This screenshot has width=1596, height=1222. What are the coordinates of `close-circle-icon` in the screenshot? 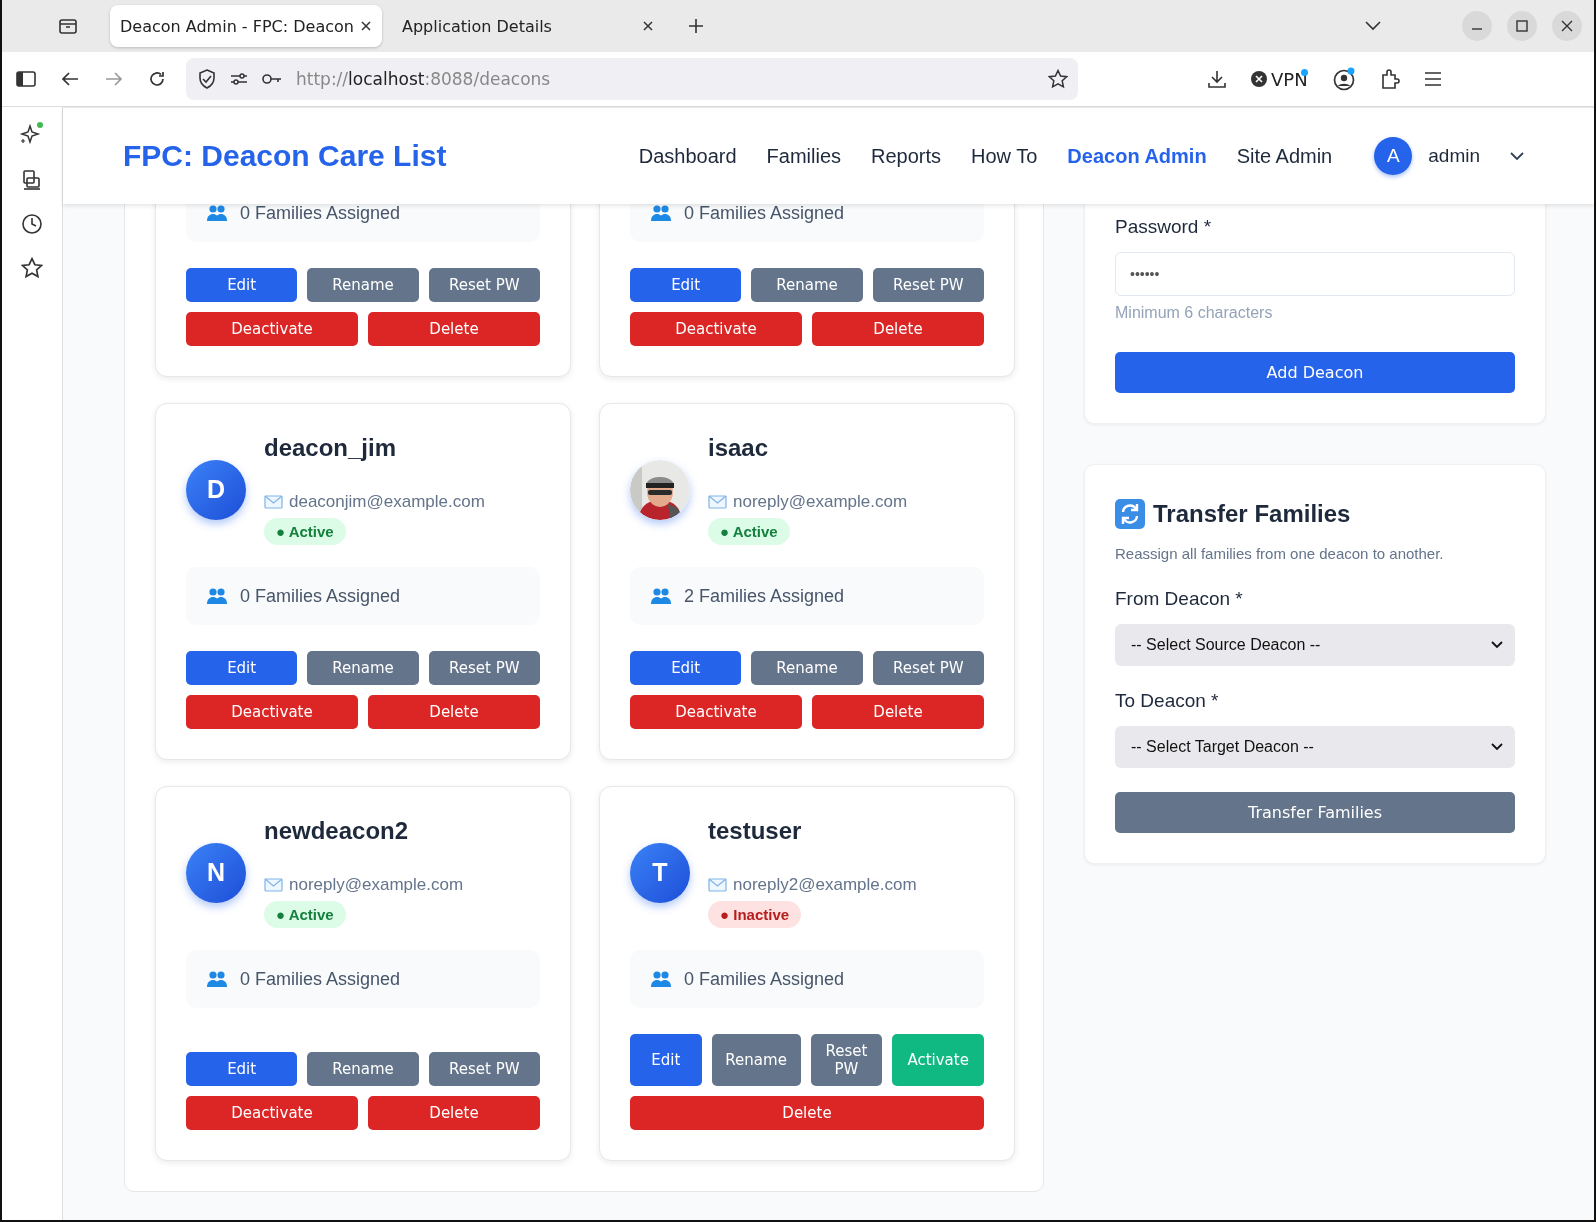 It's located at (1259, 79).